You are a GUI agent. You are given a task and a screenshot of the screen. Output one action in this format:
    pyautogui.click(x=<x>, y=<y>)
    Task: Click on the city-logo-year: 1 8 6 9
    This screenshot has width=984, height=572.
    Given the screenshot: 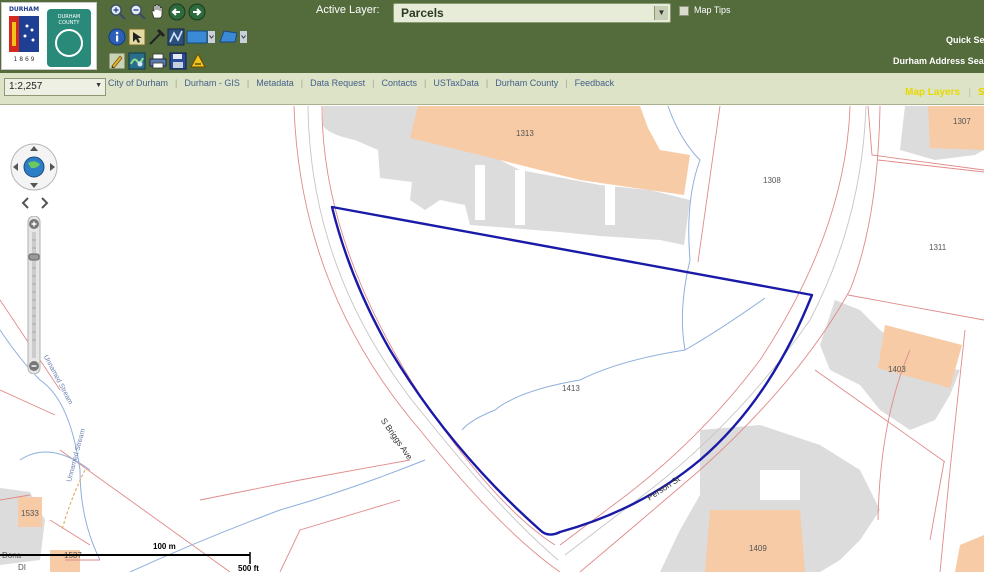 What is the action you would take?
    pyautogui.click(x=24, y=59)
    